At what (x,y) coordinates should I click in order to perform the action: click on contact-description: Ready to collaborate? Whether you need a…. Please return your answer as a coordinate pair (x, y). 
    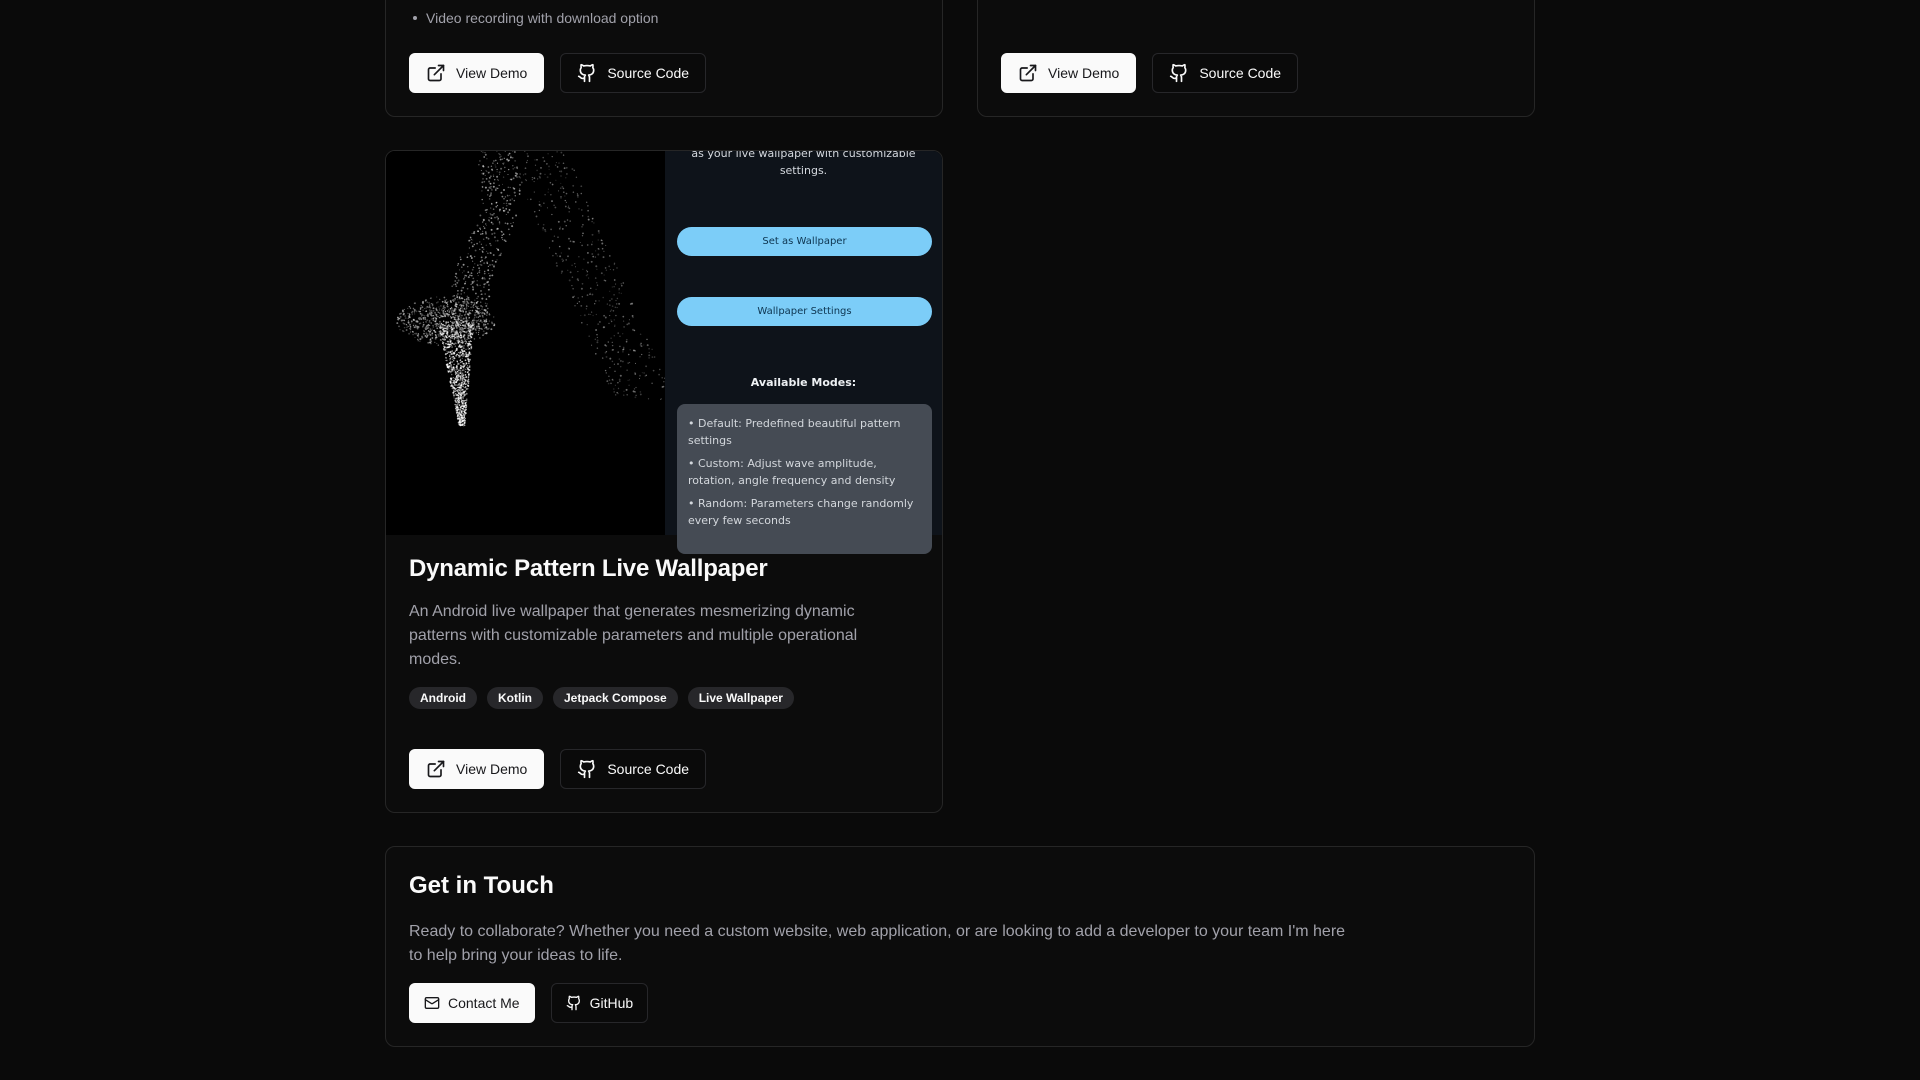
    Looking at the image, I should click on (877, 943).